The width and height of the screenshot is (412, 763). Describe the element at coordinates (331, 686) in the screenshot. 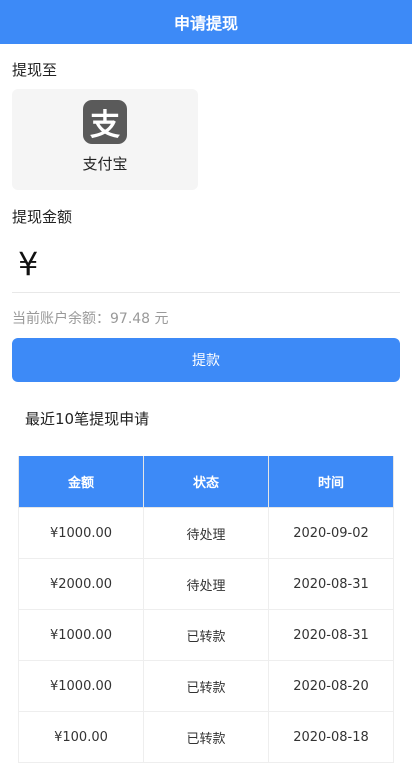

I see `cell-date: 2020-08-20` at that location.